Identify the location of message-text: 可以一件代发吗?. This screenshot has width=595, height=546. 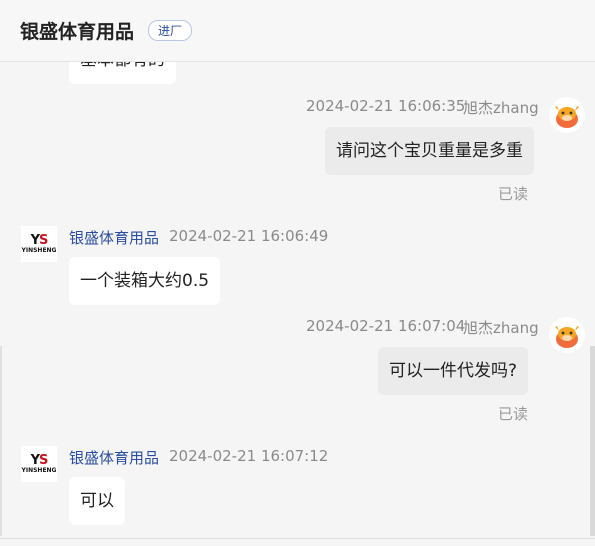
(453, 371).